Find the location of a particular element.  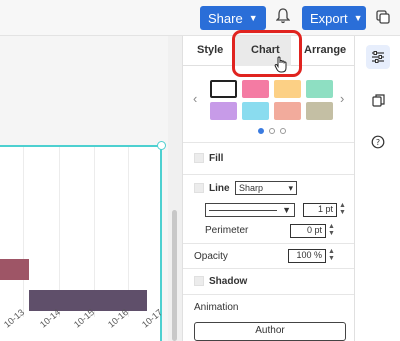

share-button: Share ▼ is located at coordinates (233, 18).